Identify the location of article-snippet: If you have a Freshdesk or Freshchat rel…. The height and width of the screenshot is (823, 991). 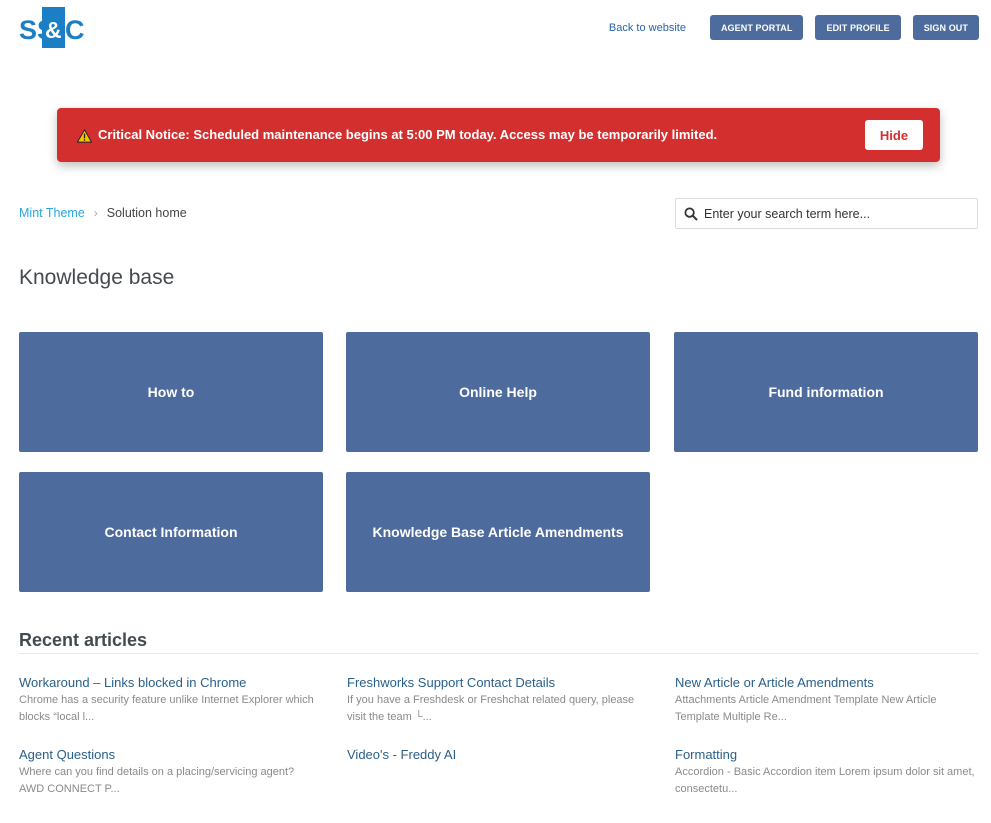
(491, 708).